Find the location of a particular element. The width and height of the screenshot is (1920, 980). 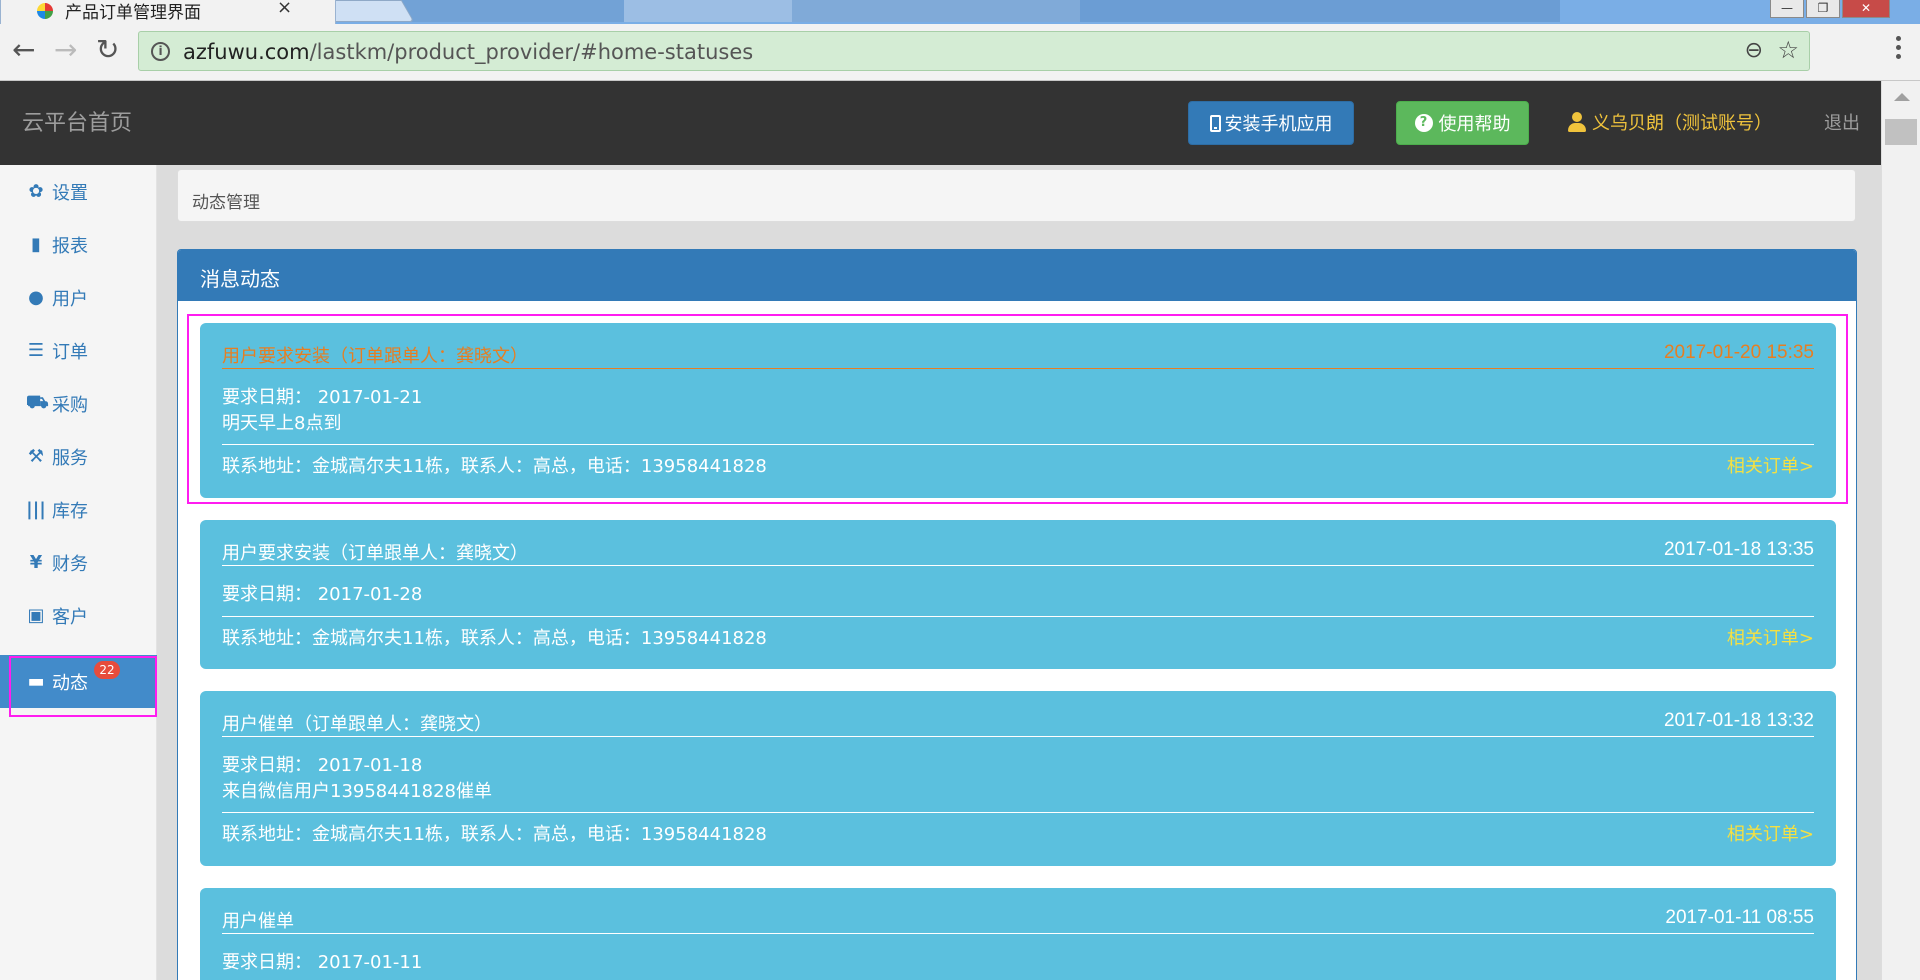

sidebar-item-label: 客户 is located at coordinates (70, 617).